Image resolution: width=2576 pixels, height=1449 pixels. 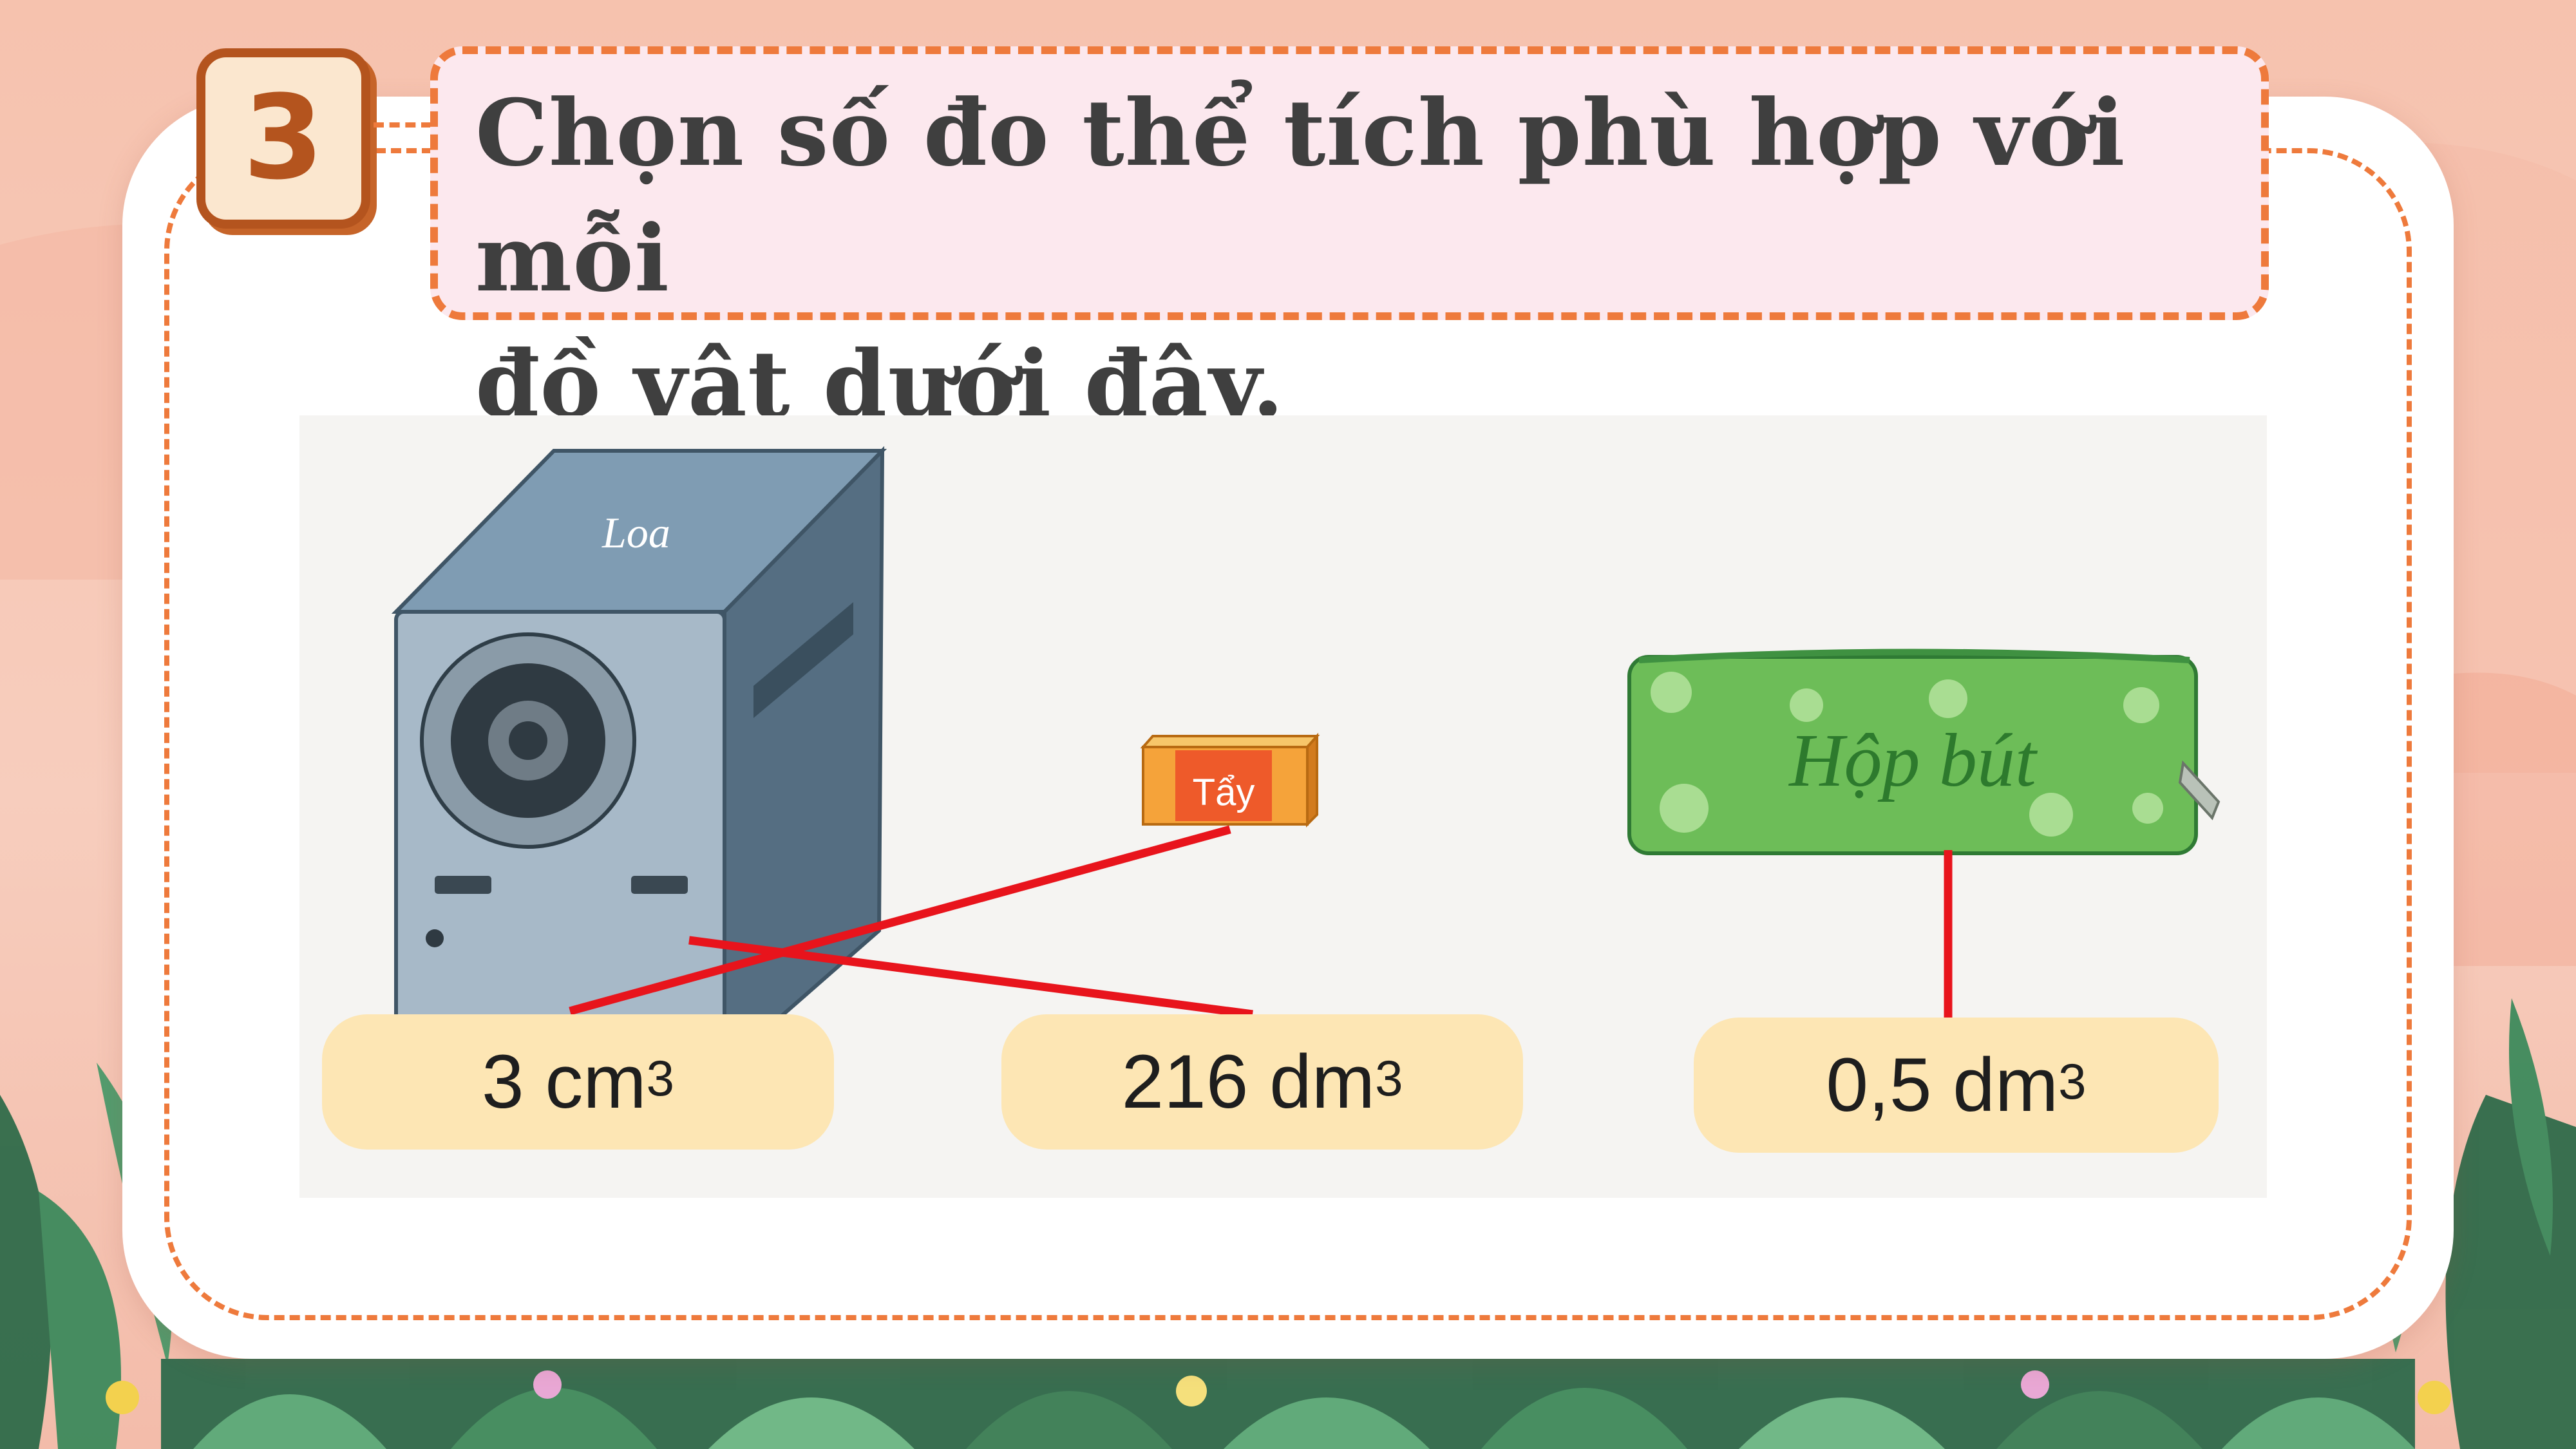 I want to click on answer-text-216dm3: 216 dm, so click(x=1249, y=1081).